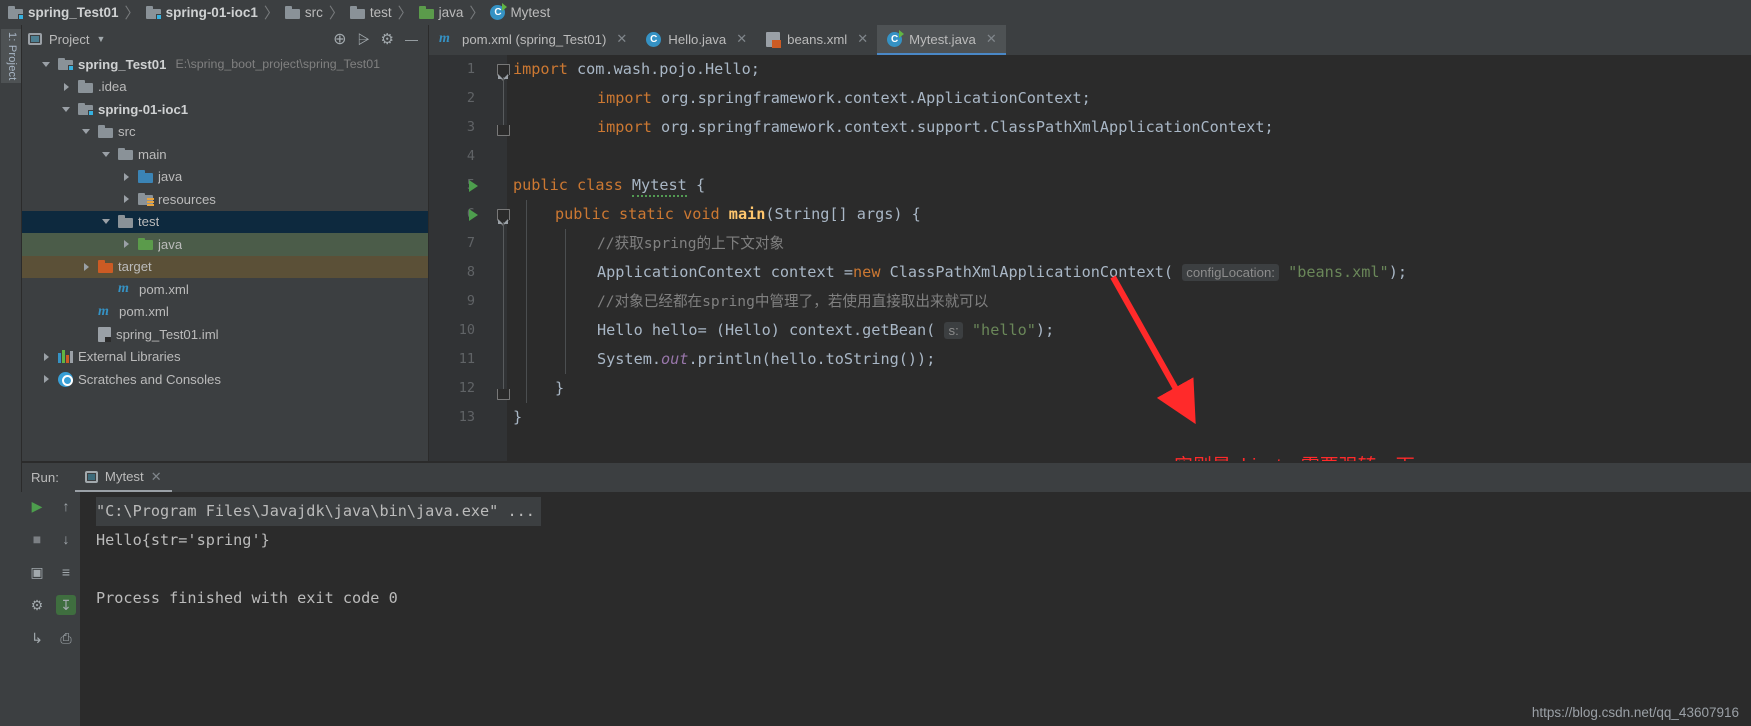 The width and height of the screenshot is (1751, 726). What do you see at coordinates (812, 359) in the screenshot?
I see `println-args: .println(hello.toString());` at bounding box center [812, 359].